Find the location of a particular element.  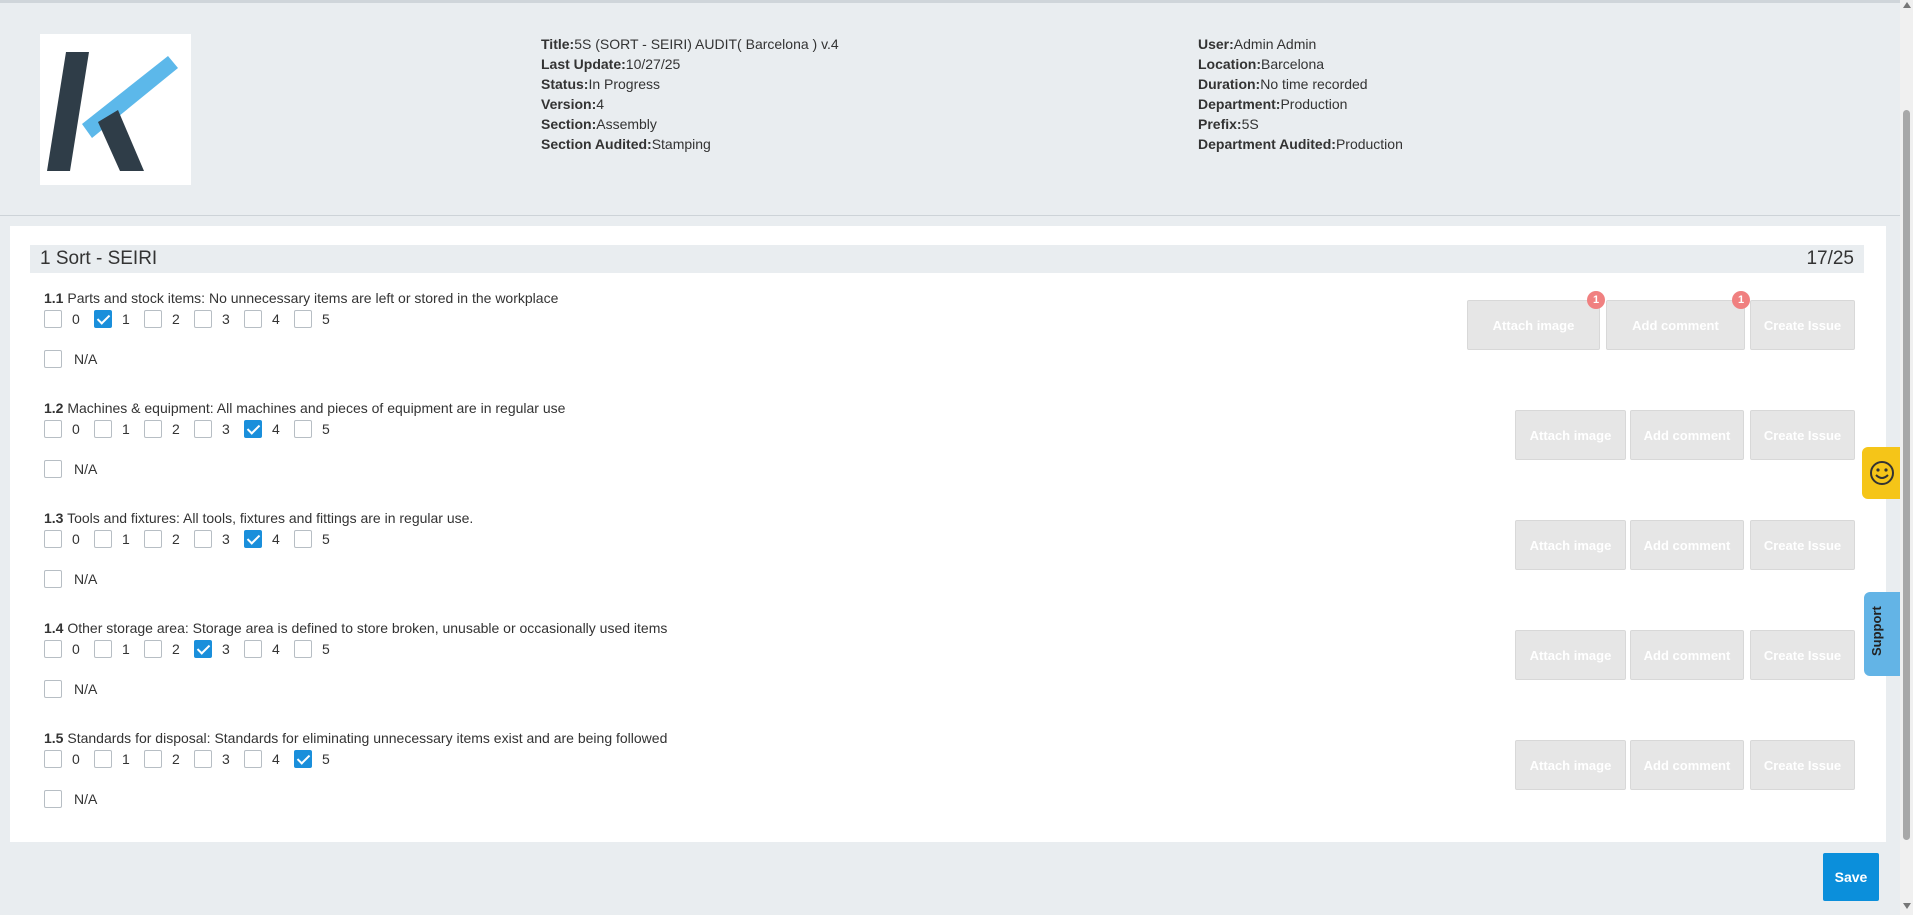

meta-row-section-audited: Section Audited:Stamping is located at coordinates (626, 144).